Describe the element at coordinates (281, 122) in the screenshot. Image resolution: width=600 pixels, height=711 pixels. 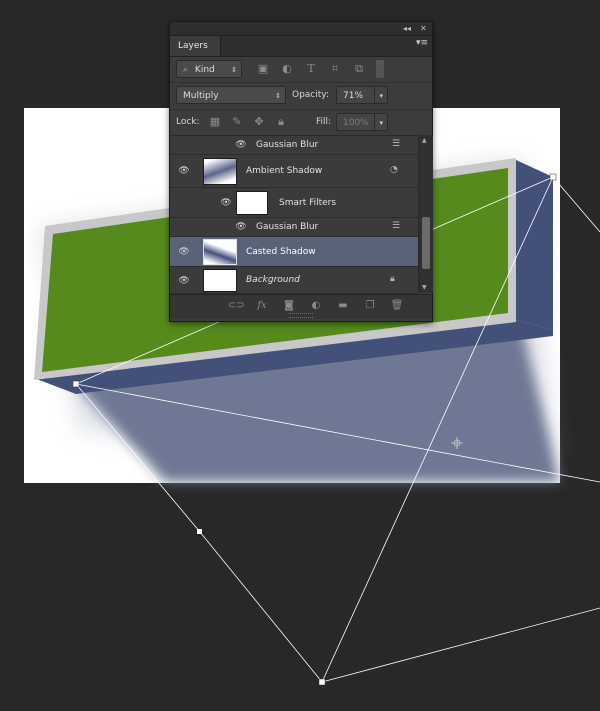
I see `lock-all-icon: 🔒︎` at that location.